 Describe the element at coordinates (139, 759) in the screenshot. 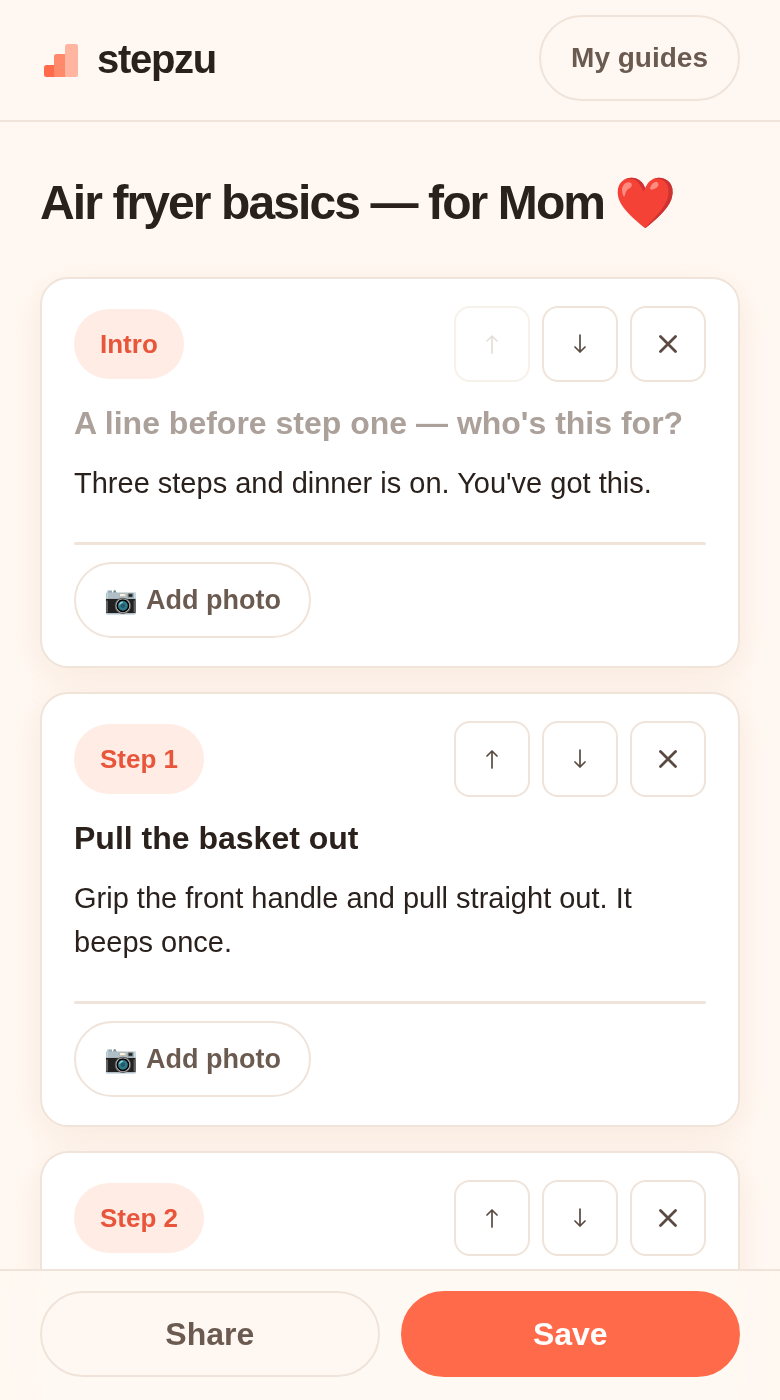

I see `step-badge: Step 1` at that location.